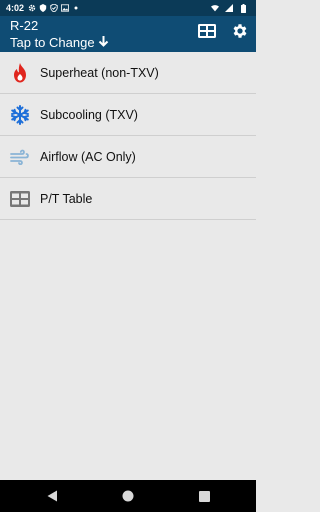 This screenshot has height=512, width=320. What do you see at coordinates (65, 8) in the screenshot?
I see `image-icon` at bounding box center [65, 8].